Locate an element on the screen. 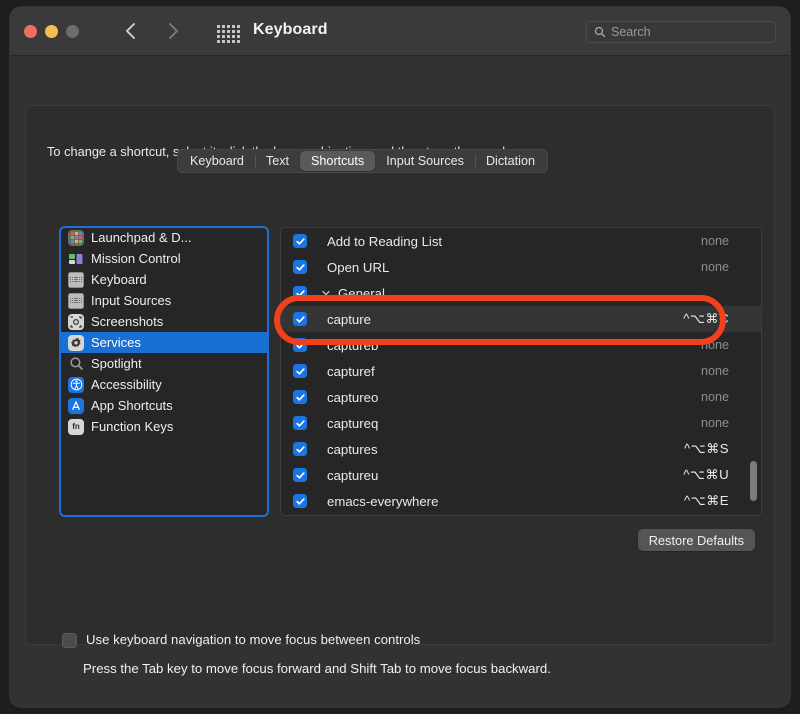  shortcut-row: captureb none is located at coordinates (521, 345).